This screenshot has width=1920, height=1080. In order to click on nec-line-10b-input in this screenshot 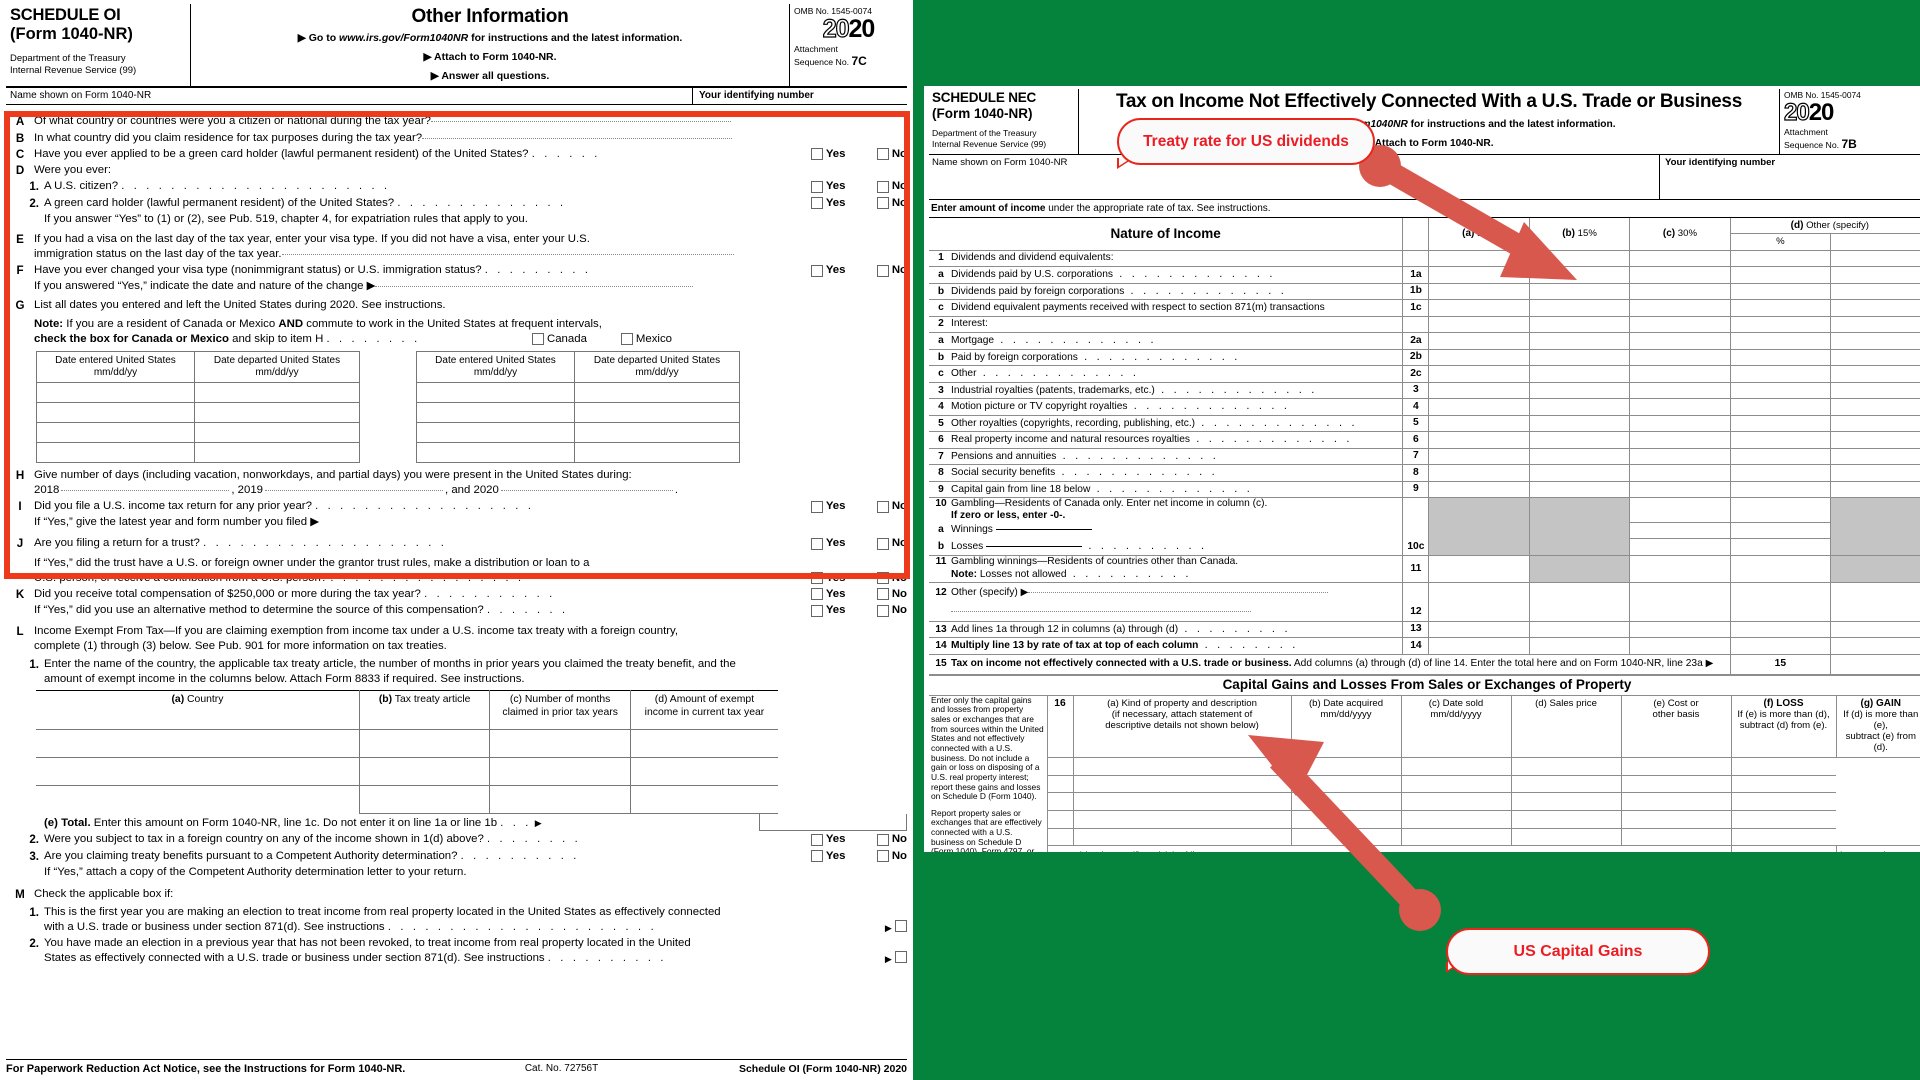, I will do `click(1034, 547)`.